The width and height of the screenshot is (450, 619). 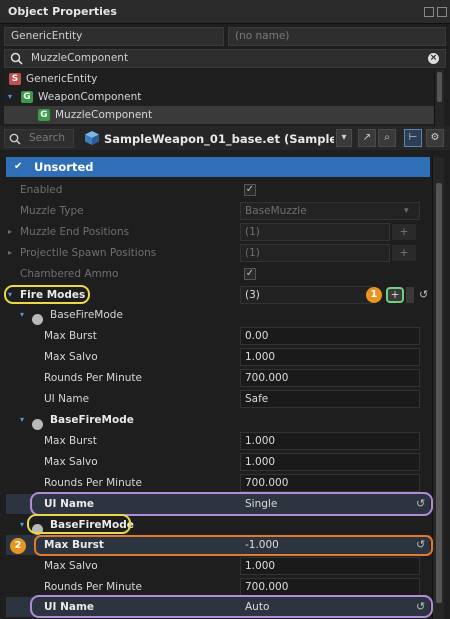 What do you see at coordinates (330, 441) in the screenshot?
I see `max-burst-input: 1.000` at bounding box center [330, 441].